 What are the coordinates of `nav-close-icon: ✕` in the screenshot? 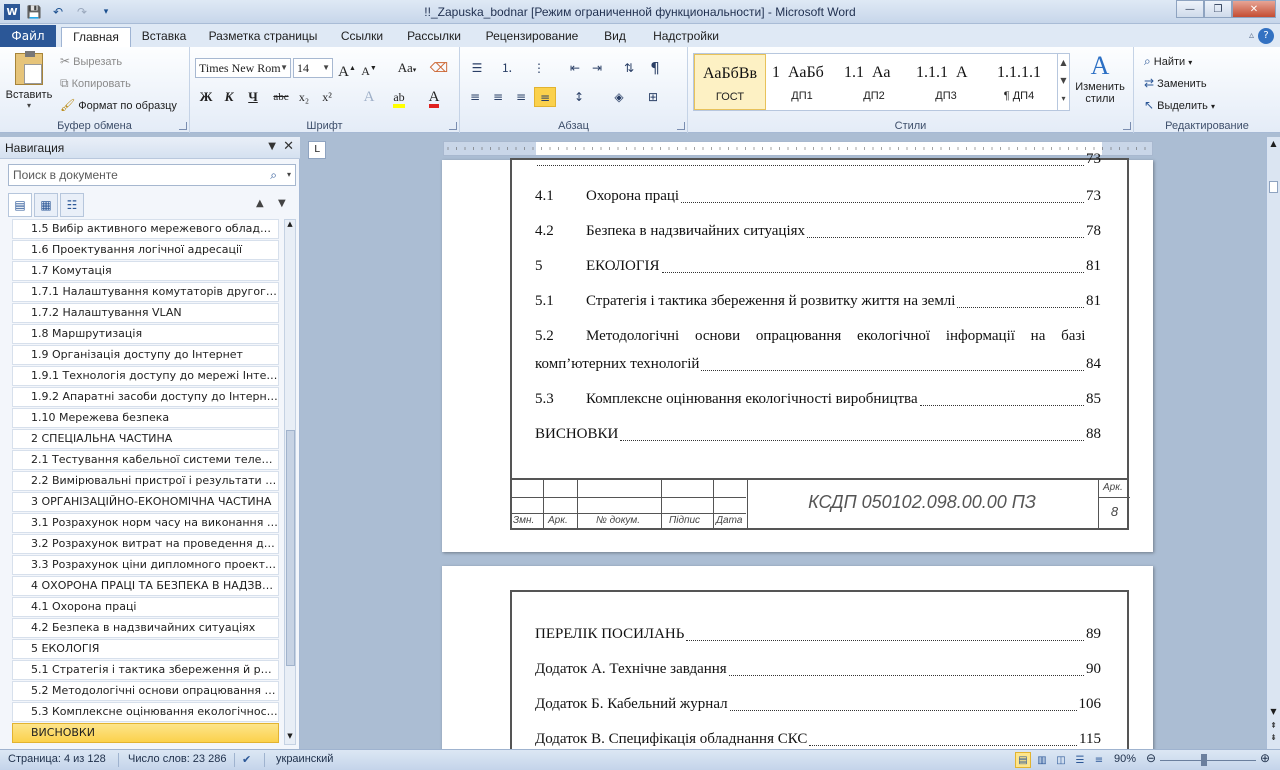 It's located at (288, 146).